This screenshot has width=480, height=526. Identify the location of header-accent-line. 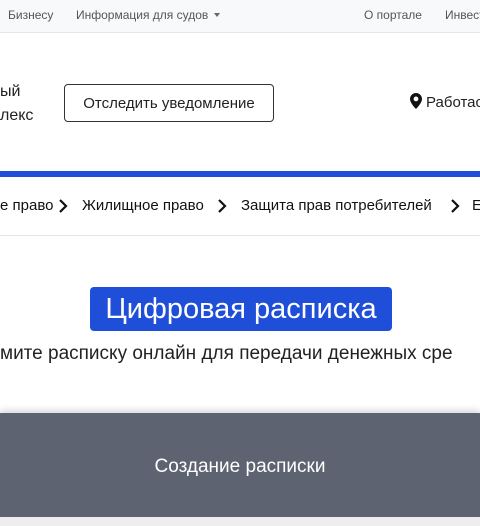
(240, 174).